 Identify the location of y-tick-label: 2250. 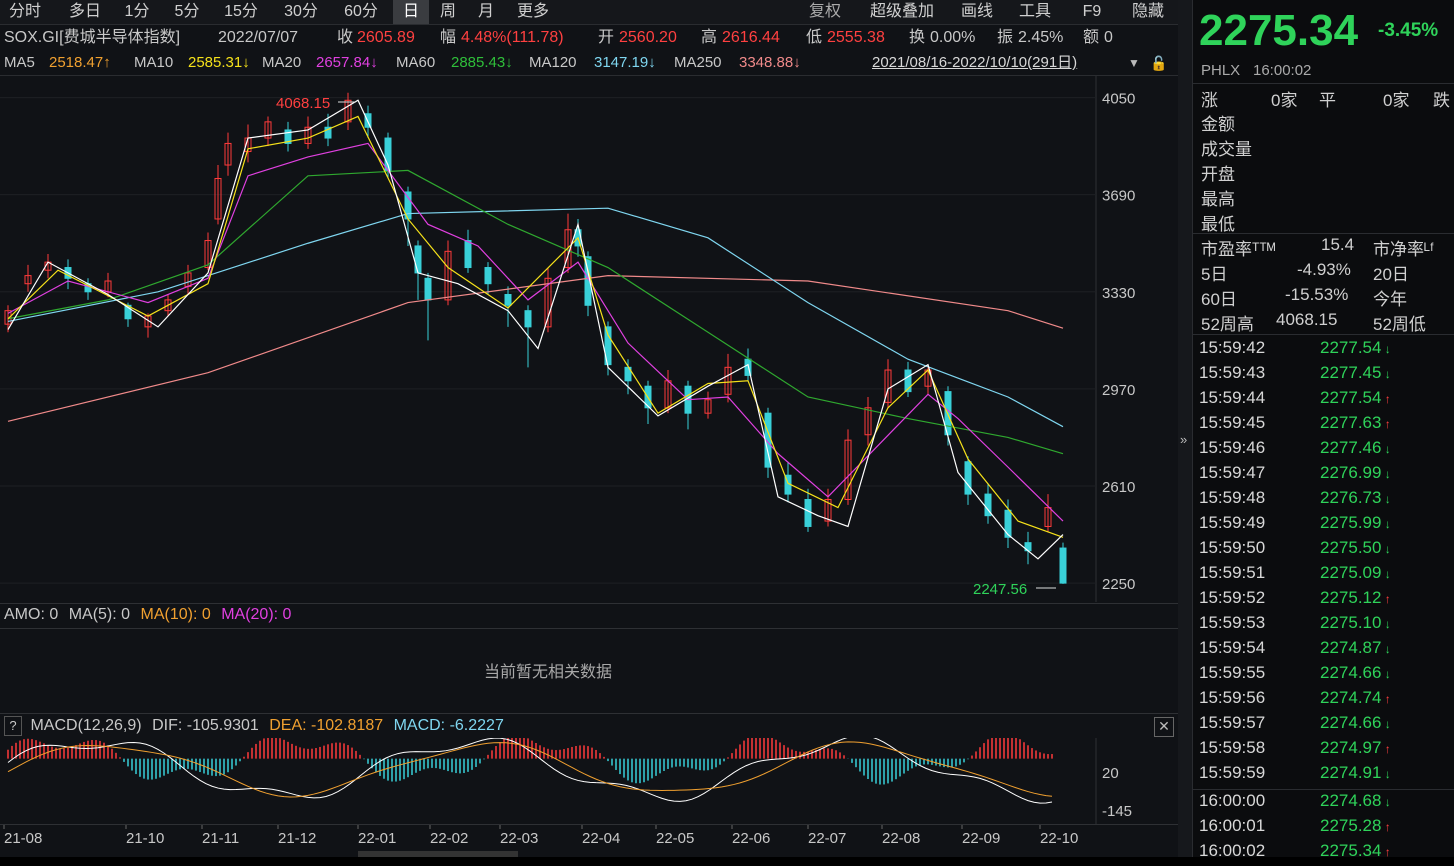
(1118, 584).